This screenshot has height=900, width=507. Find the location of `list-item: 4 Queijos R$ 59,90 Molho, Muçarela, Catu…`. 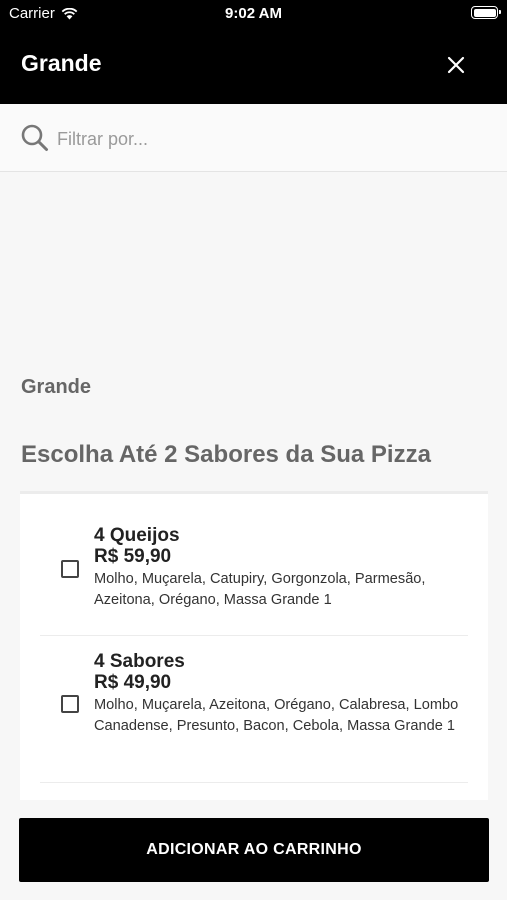

list-item: 4 Queijos R$ 59,90 Molho, Muçarela, Catu… is located at coordinates (254, 565).